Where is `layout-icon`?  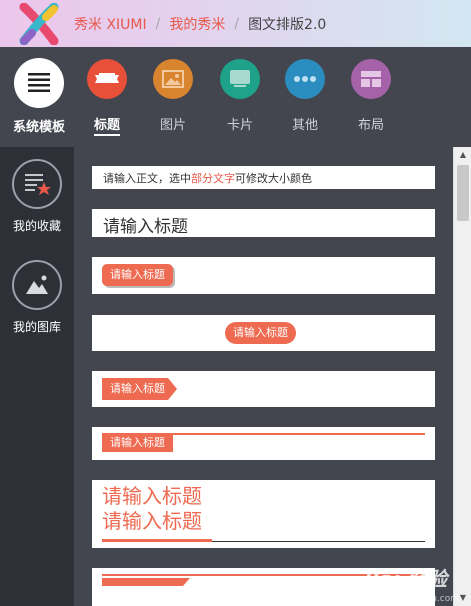
layout-icon is located at coordinates (371, 79).